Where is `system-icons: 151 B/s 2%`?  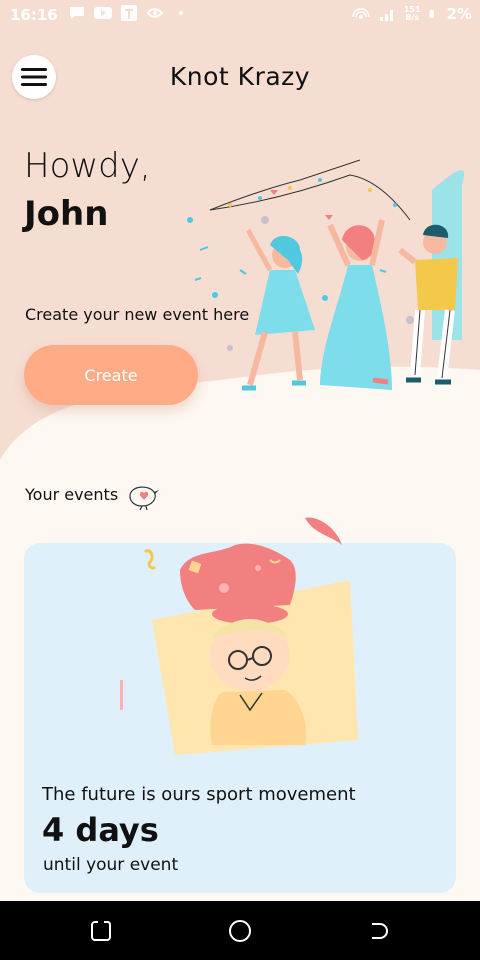
system-icons: 151 B/s 2% is located at coordinates (412, 14).